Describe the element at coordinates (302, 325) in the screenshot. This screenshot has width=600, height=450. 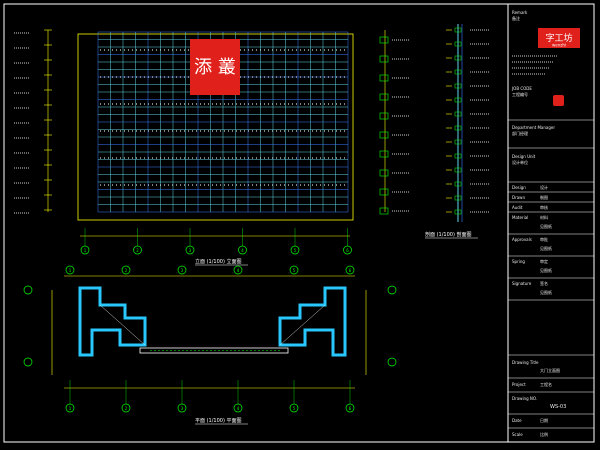
I see `plan-diagonal-right` at that location.